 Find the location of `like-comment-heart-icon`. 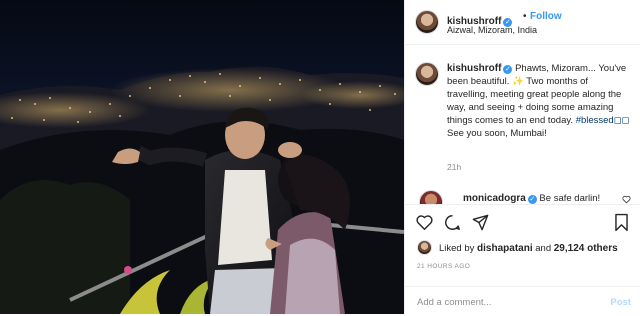

like-comment-heart-icon is located at coordinates (626, 199).